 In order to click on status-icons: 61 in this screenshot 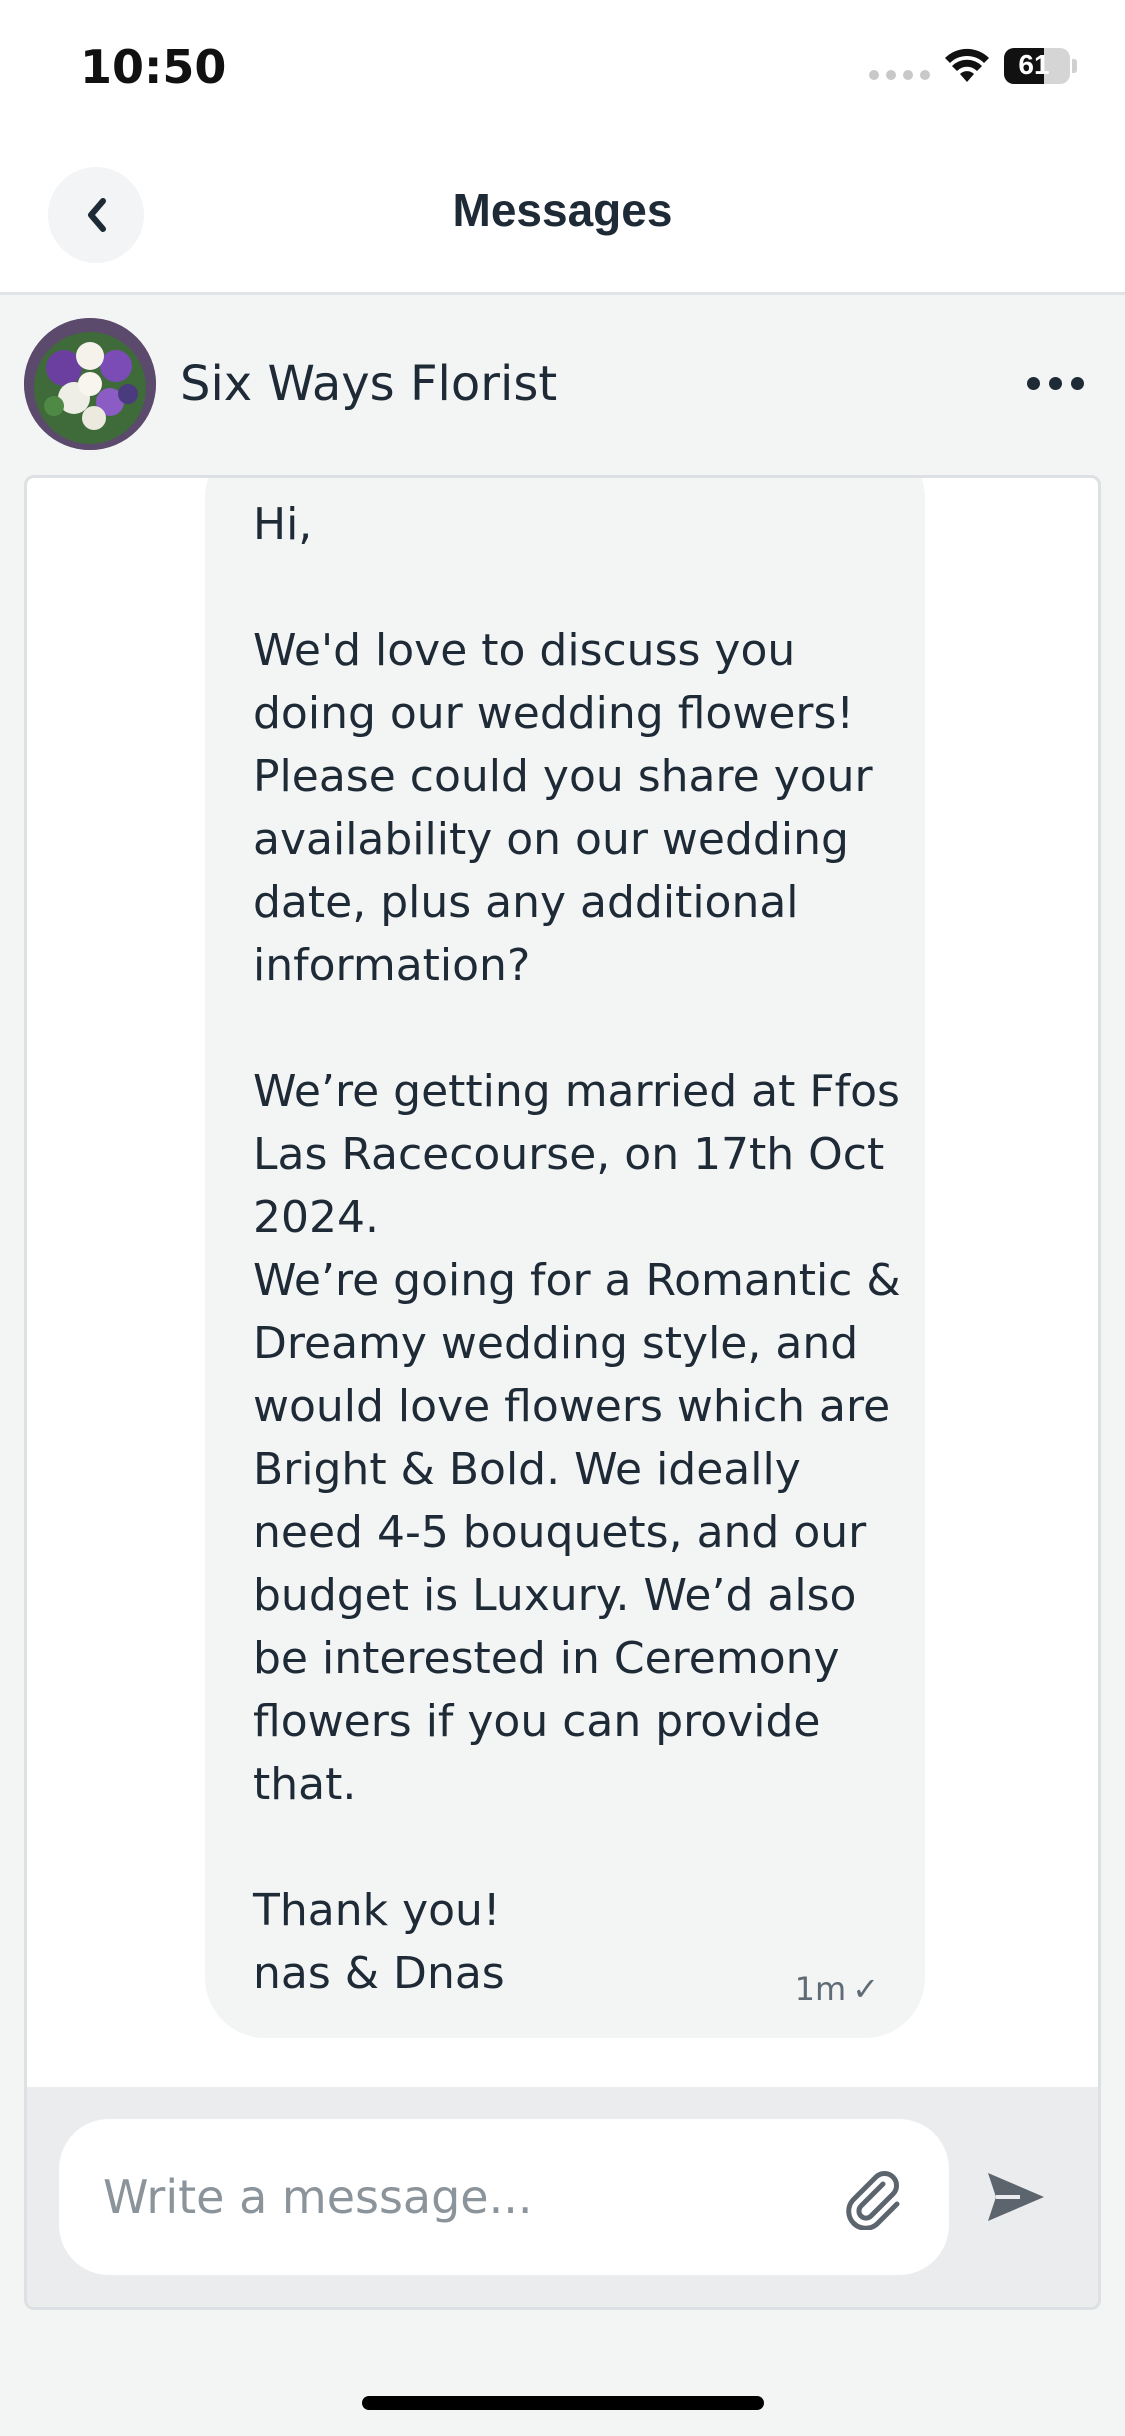, I will do `click(973, 66)`.